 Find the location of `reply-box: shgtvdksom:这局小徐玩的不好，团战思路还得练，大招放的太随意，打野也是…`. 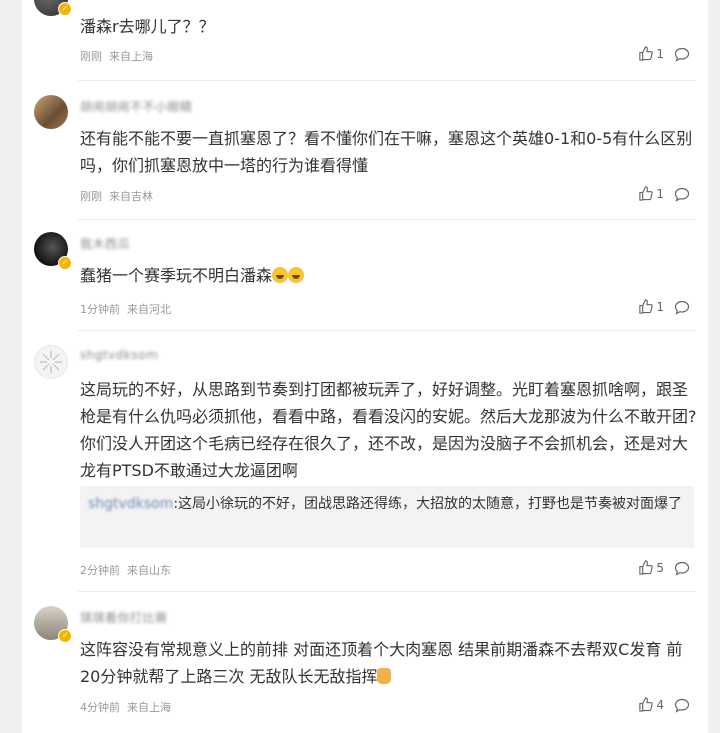

reply-box: shgtvdksom:这局小徐玩的不好，团战思路还得练，大招放的太随意，打野也是… is located at coordinates (387, 517).